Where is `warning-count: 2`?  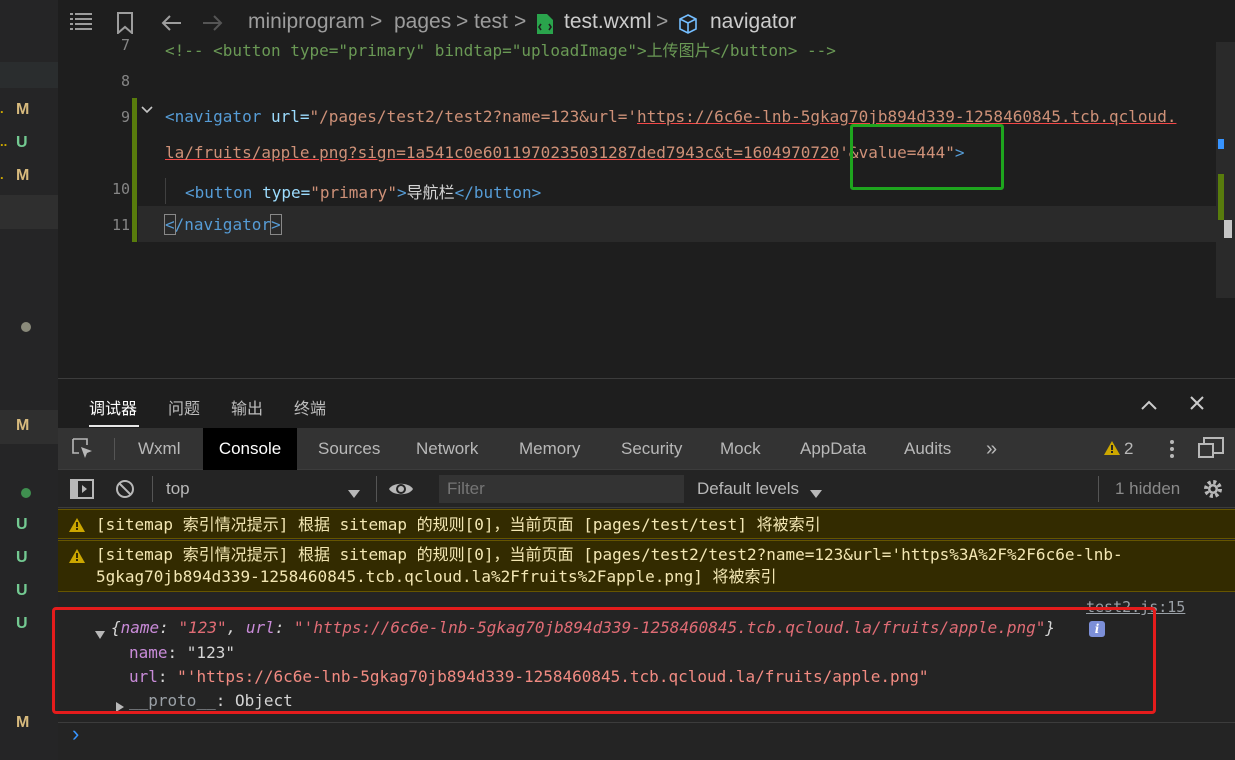 warning-count: 2 is located at coordinates (1128, 449).